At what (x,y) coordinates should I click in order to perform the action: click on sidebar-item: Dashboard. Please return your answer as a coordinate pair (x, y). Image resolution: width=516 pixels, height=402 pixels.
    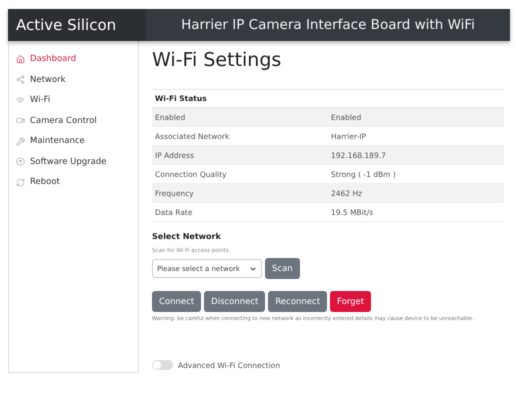
    Looking at the image, I should click on (73, 59).